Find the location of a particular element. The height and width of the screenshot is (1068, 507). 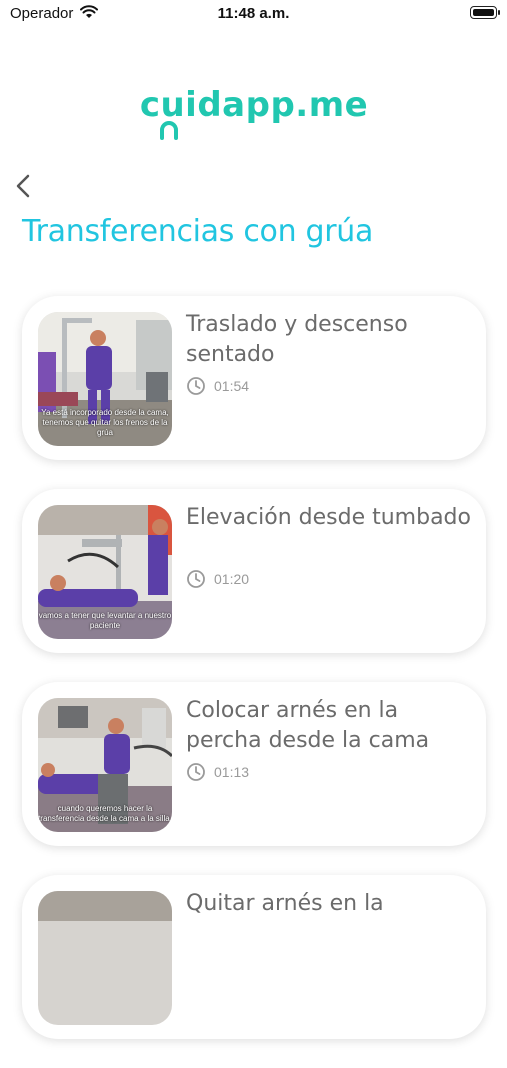

cuidapp-logo-icon: cuidapp.me is located at coordinates (253, 112).